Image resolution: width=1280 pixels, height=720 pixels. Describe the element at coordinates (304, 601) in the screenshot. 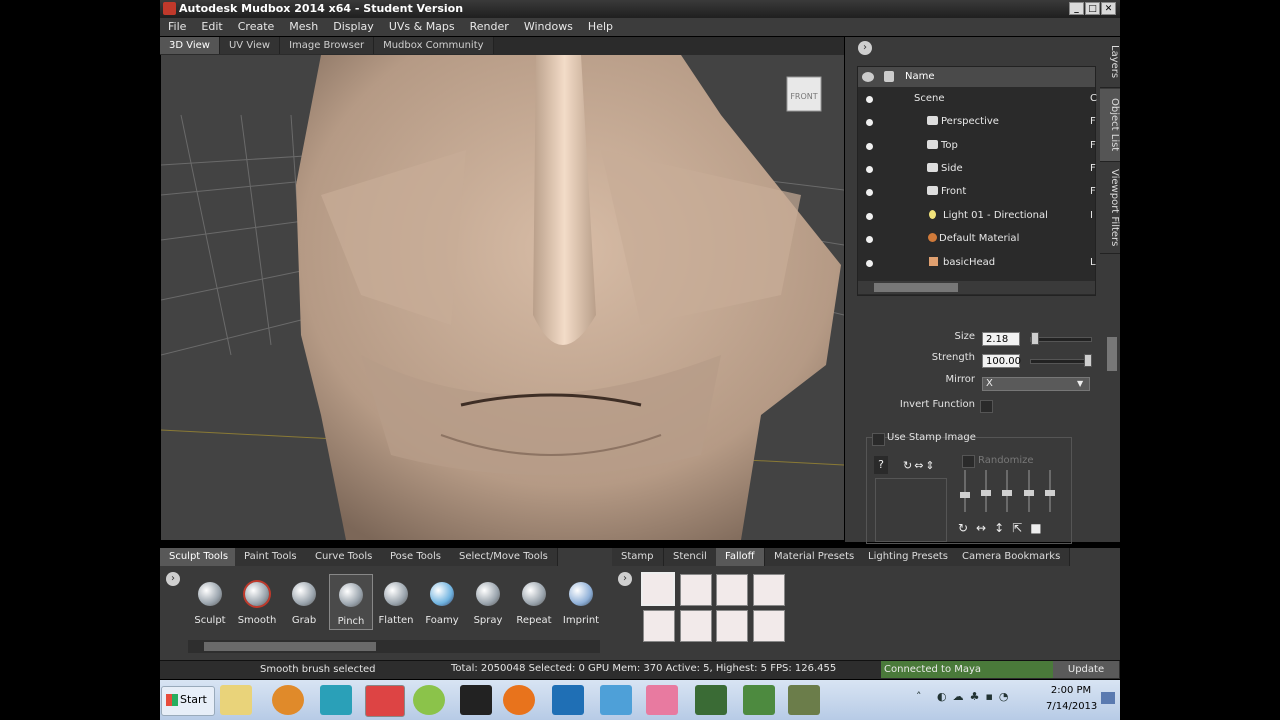

I see `tool-grab: Grab` at that location.